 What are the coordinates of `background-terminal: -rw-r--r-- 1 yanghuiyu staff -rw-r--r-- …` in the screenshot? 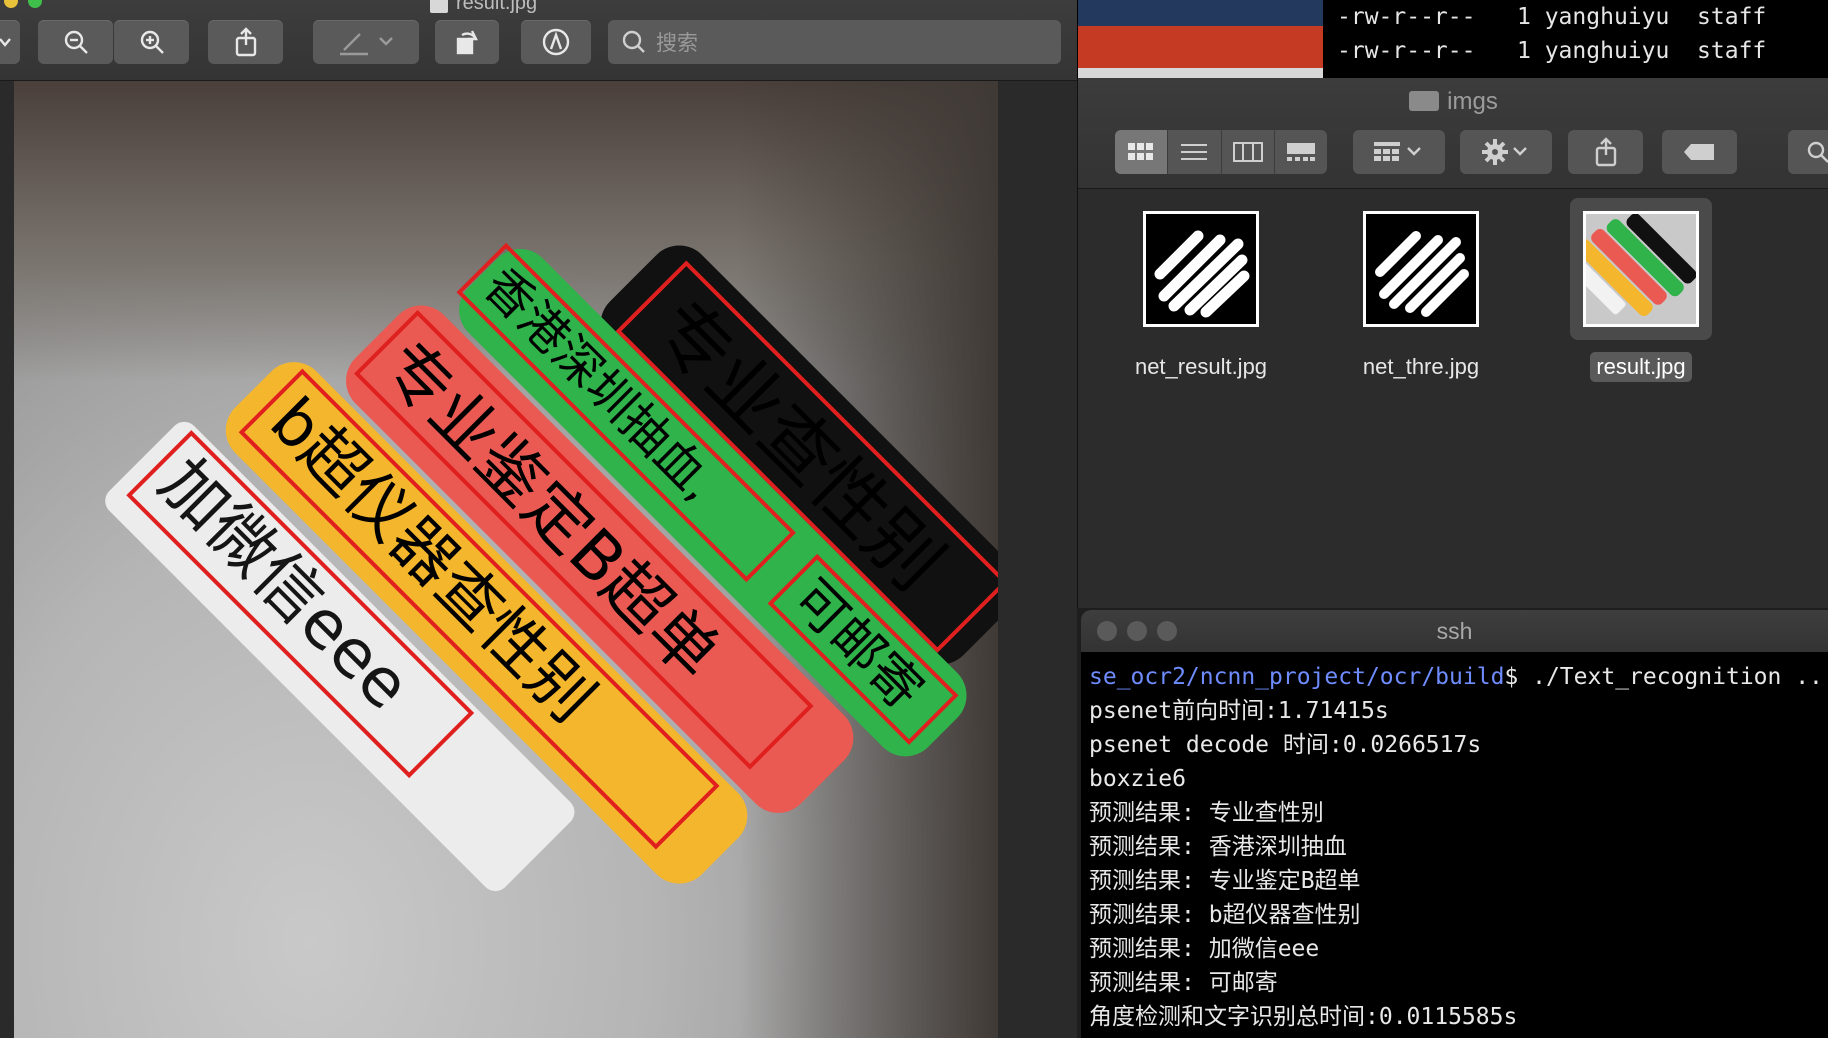 It's located at (1452, 39).